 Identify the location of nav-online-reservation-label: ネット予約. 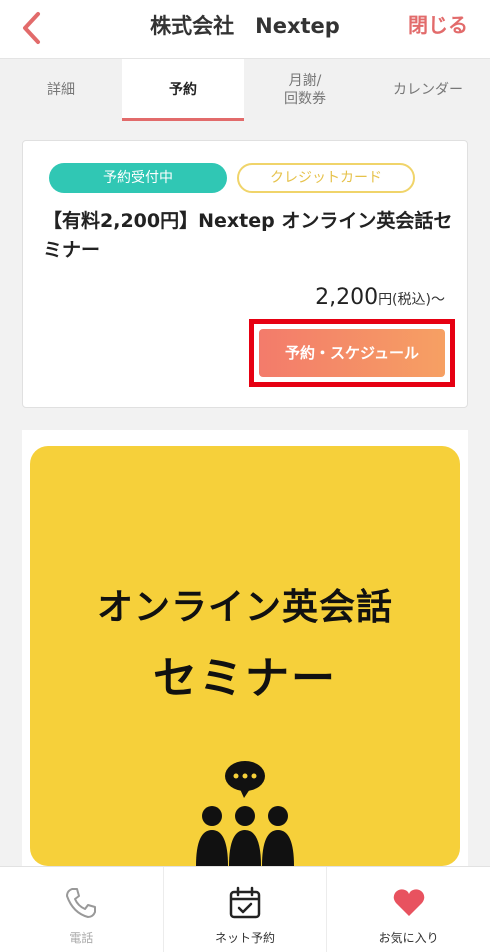
(245, 938).